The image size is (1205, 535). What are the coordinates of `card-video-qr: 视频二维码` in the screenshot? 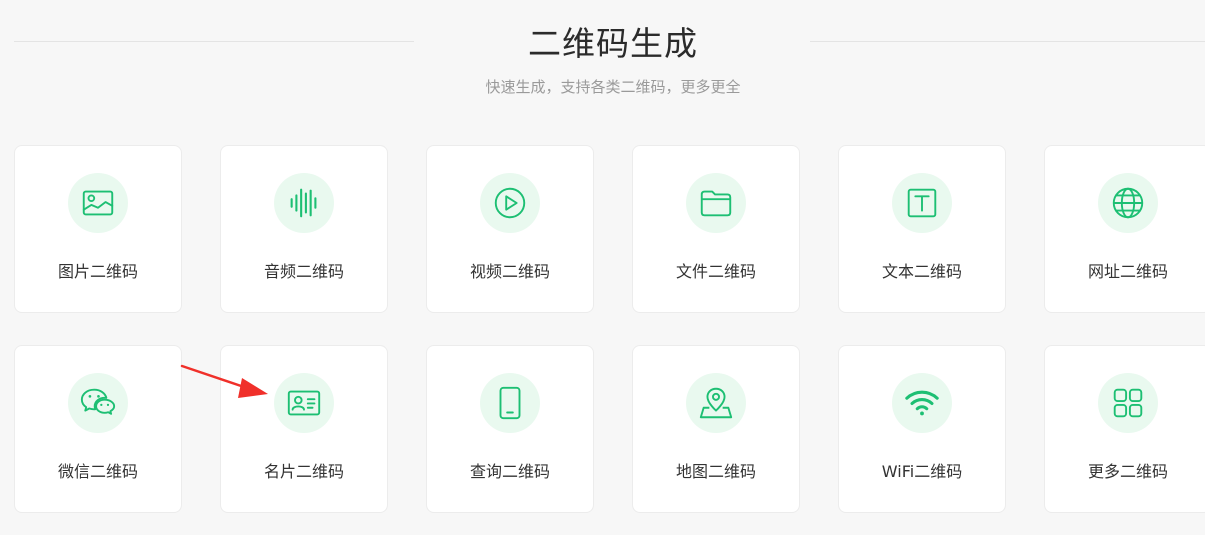 It's located at (510, 229).